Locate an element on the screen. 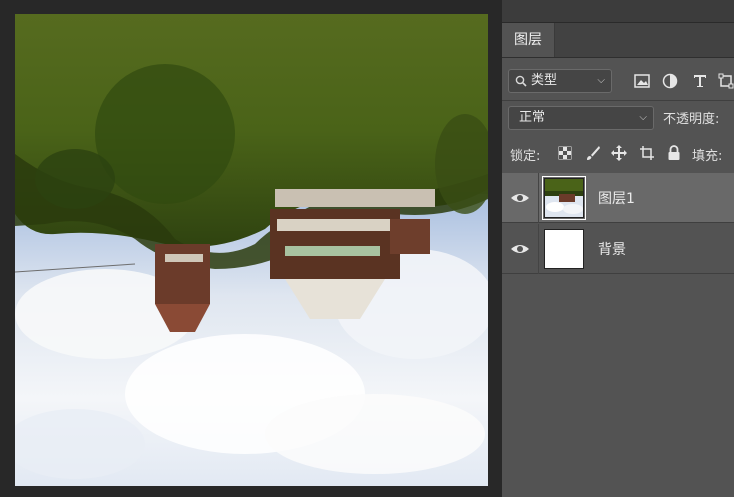 This screenshot has width=734, height=497. adjustment-filter-icon is located at coordinates (670, 81).